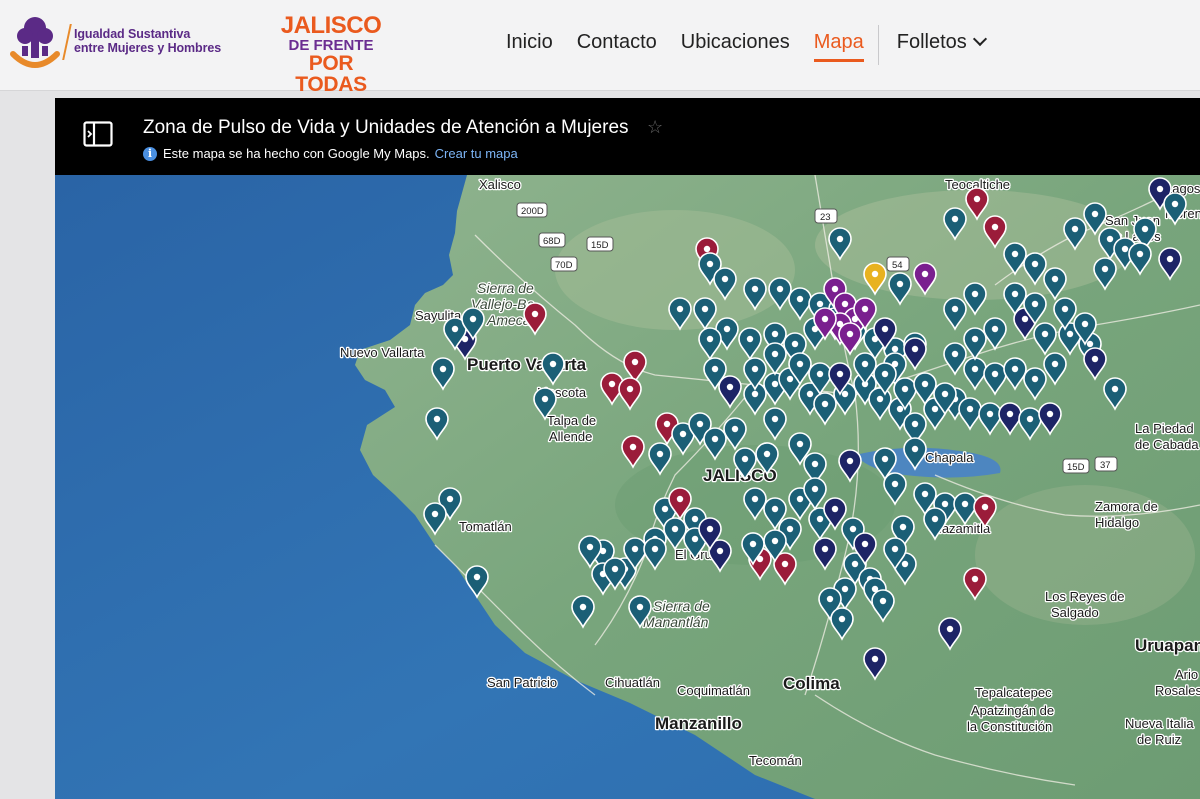 The height and width of the screenshot is (799, 1200). What do you see at coordinates (1009, 726) in the screenshot?
I see `place-label: la Constitución` at bounding box center [1009, 726].